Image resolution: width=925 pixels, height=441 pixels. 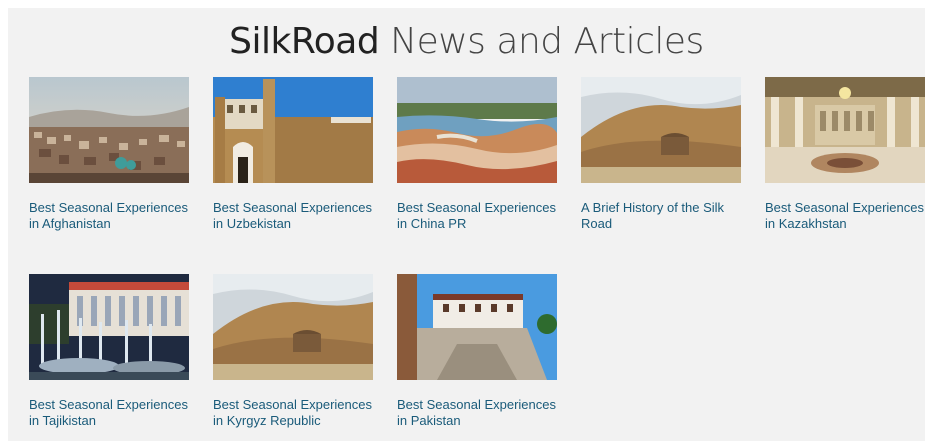 I want to click on article-image-palace-hall, so click(x=845, y=130).